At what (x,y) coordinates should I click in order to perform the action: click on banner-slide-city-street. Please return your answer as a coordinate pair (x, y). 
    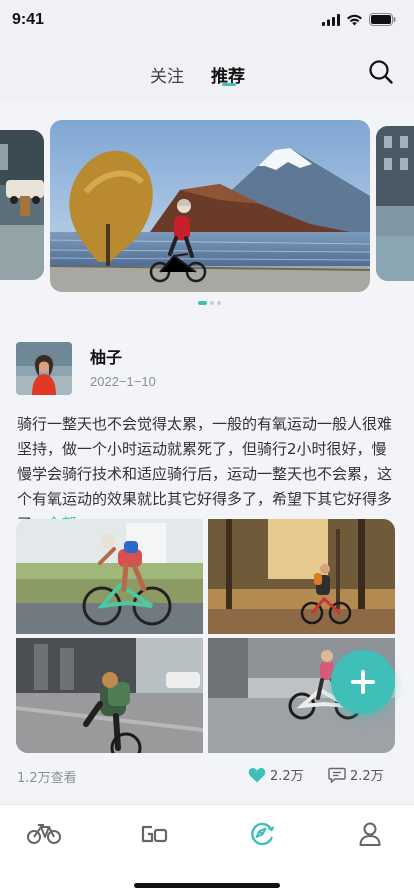
    Looking at the image, I should click on (22, 205).